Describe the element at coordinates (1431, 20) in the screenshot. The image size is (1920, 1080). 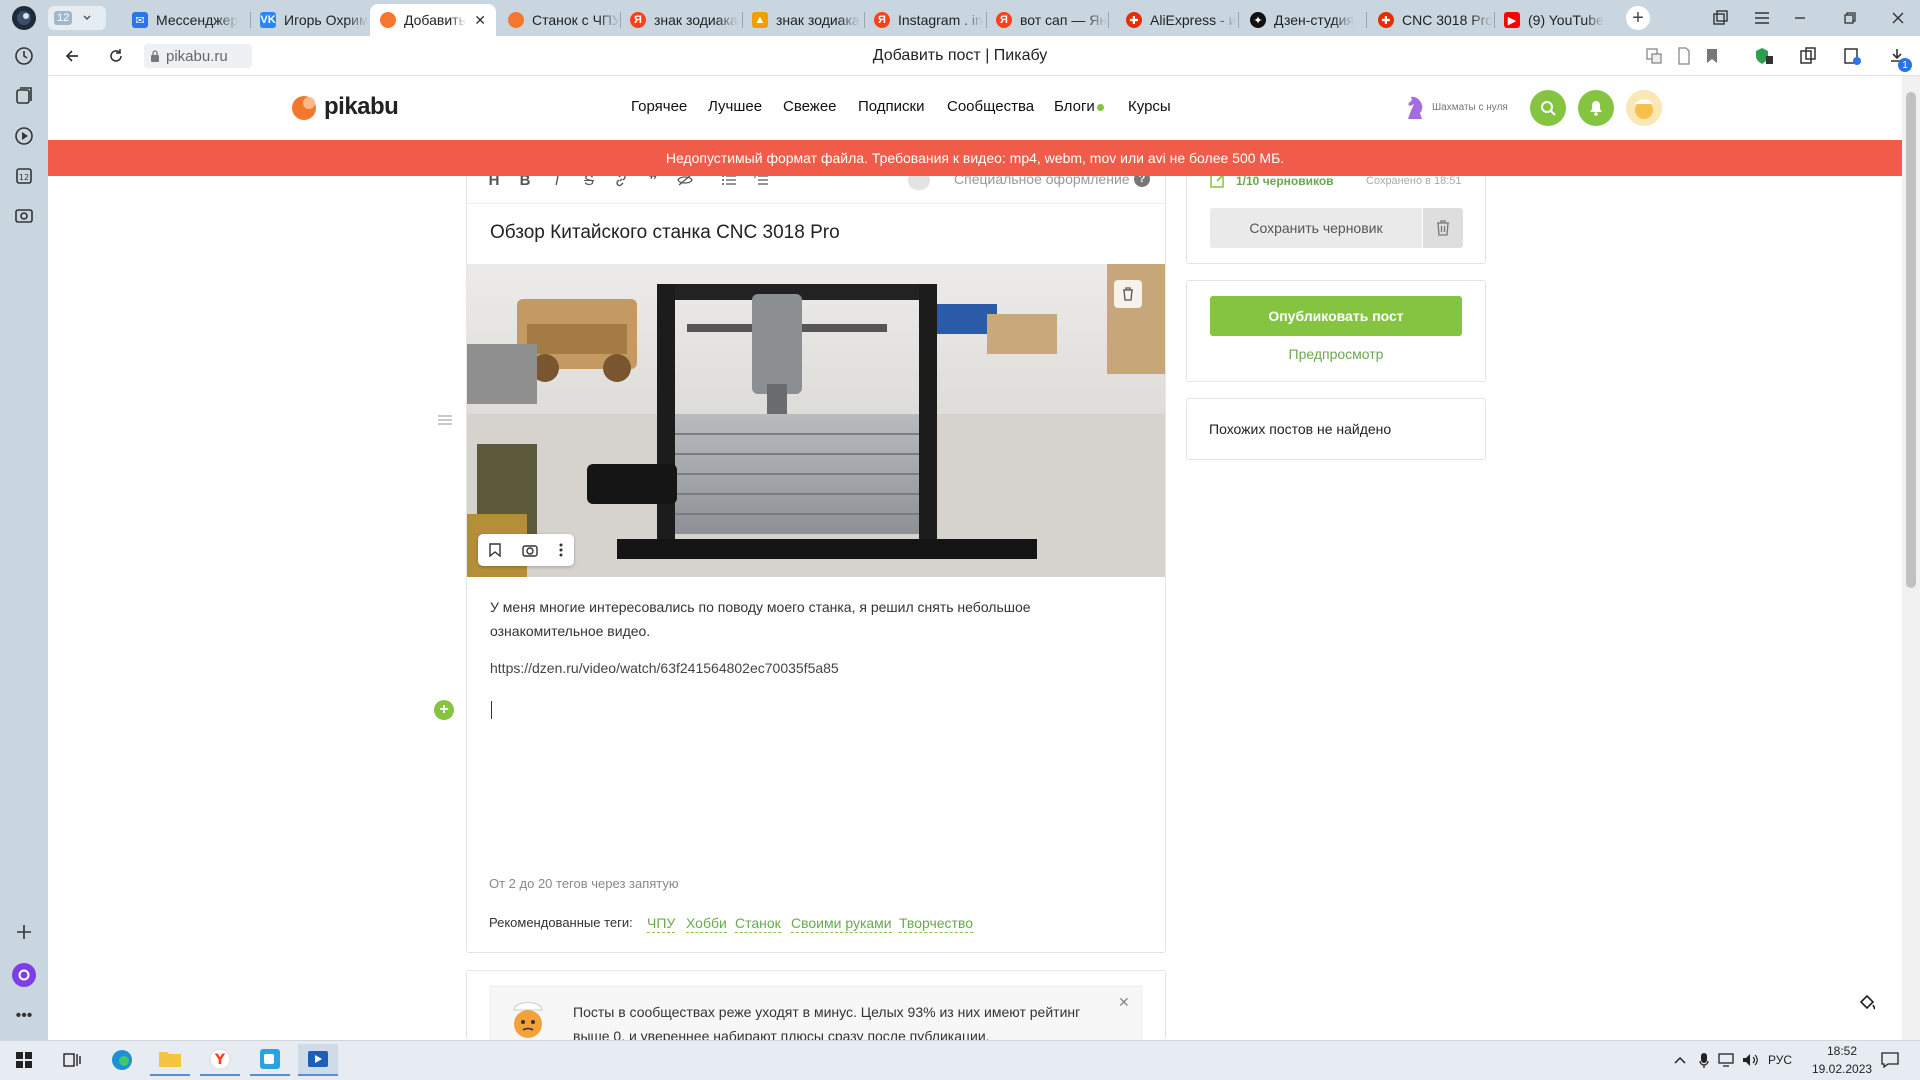
I see `tab-cnc-aliexpress: ✚ CNC 3018 Pro` at that location.